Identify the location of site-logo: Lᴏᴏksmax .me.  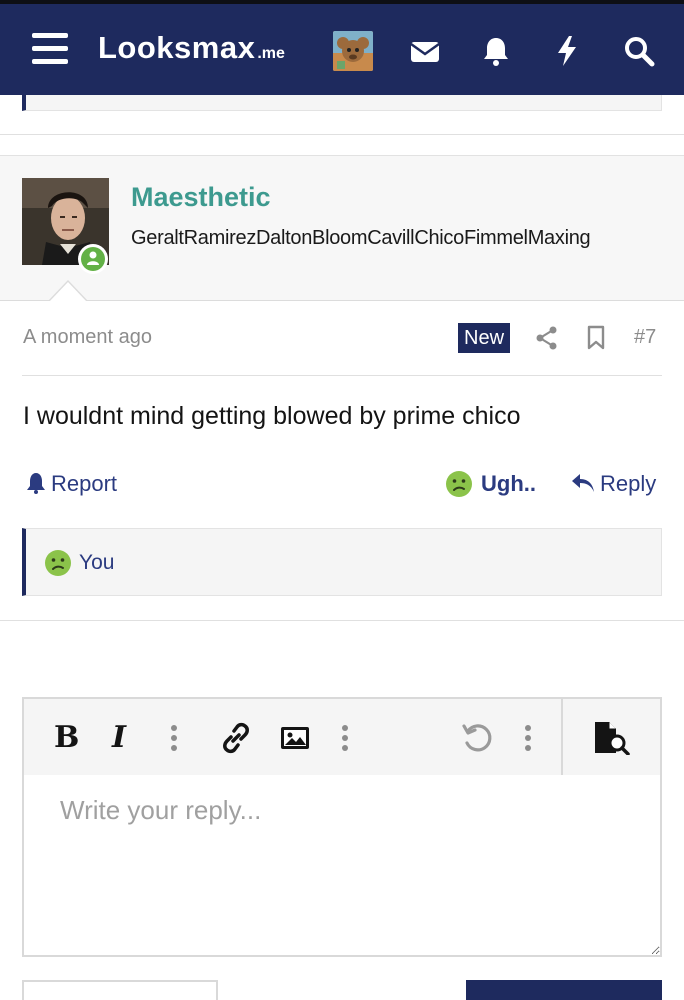
(191, 50).